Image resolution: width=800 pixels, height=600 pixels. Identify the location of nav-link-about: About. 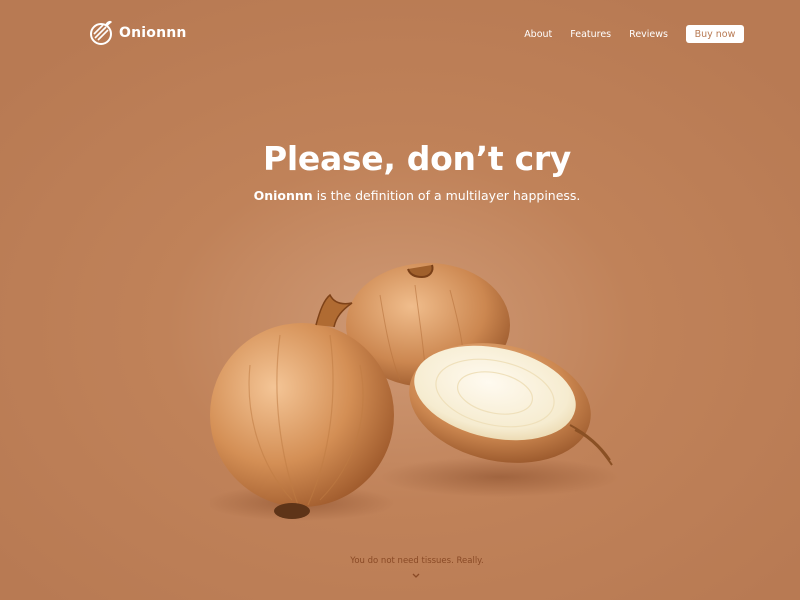
(538, 34).